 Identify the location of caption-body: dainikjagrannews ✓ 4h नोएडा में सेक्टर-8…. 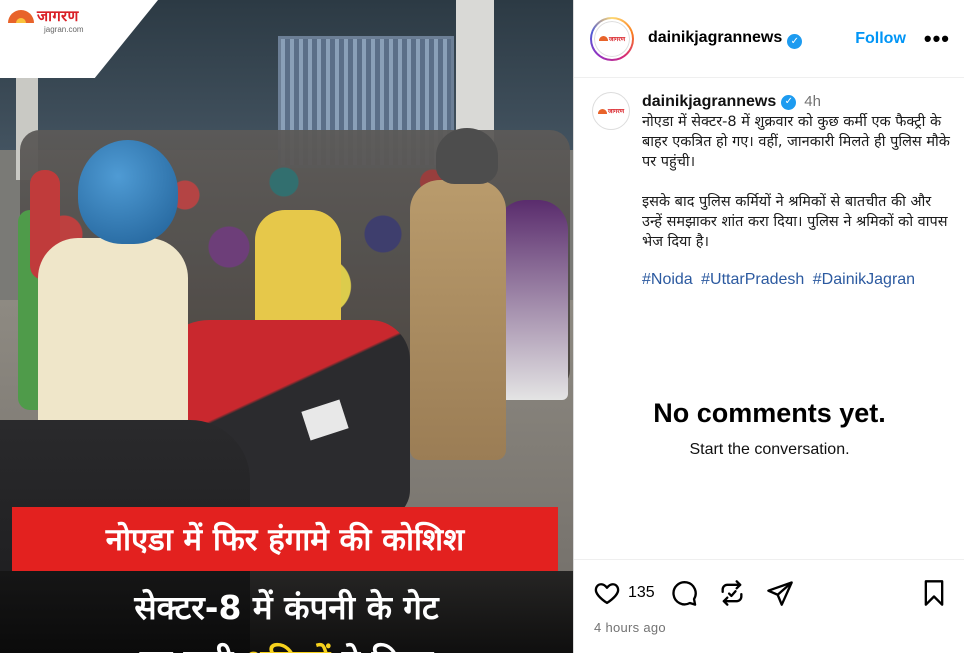
(796, 191).